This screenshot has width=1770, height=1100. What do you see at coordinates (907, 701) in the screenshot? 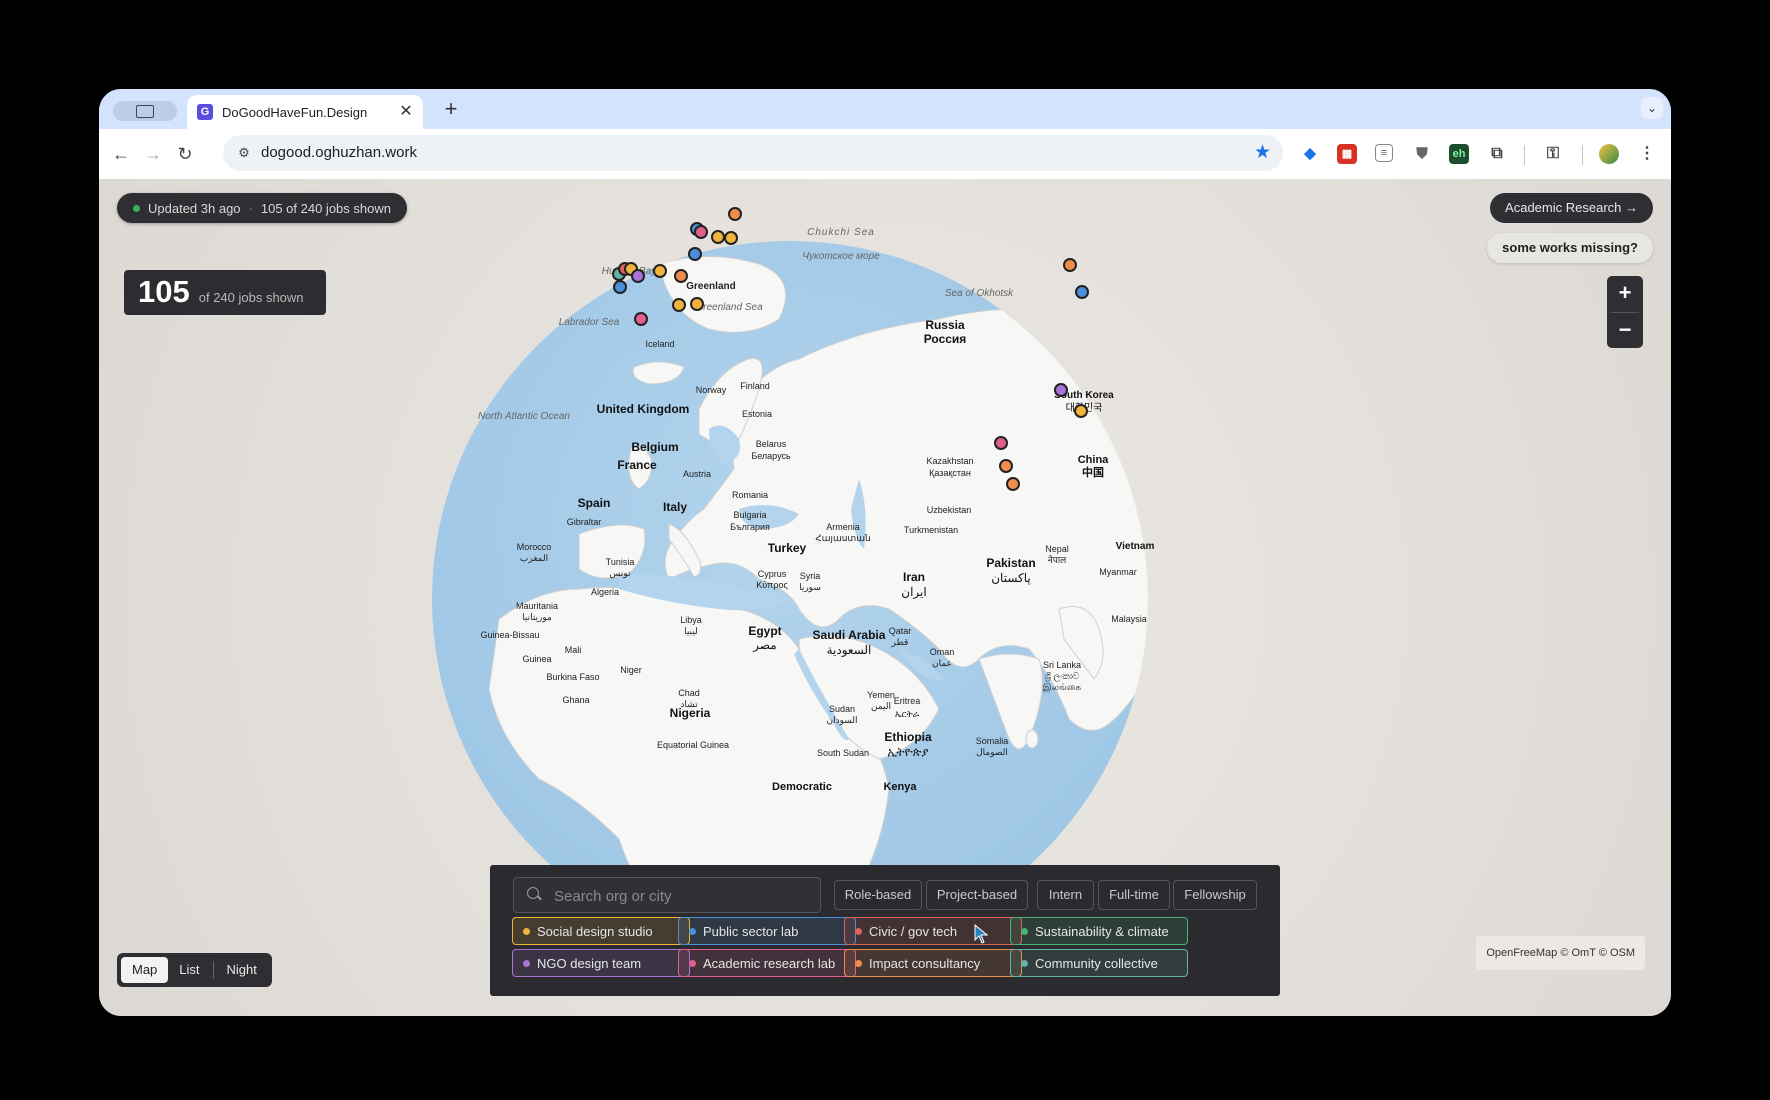
I see `label-eritrea: Eritrea` at bounding box center [907, 701].